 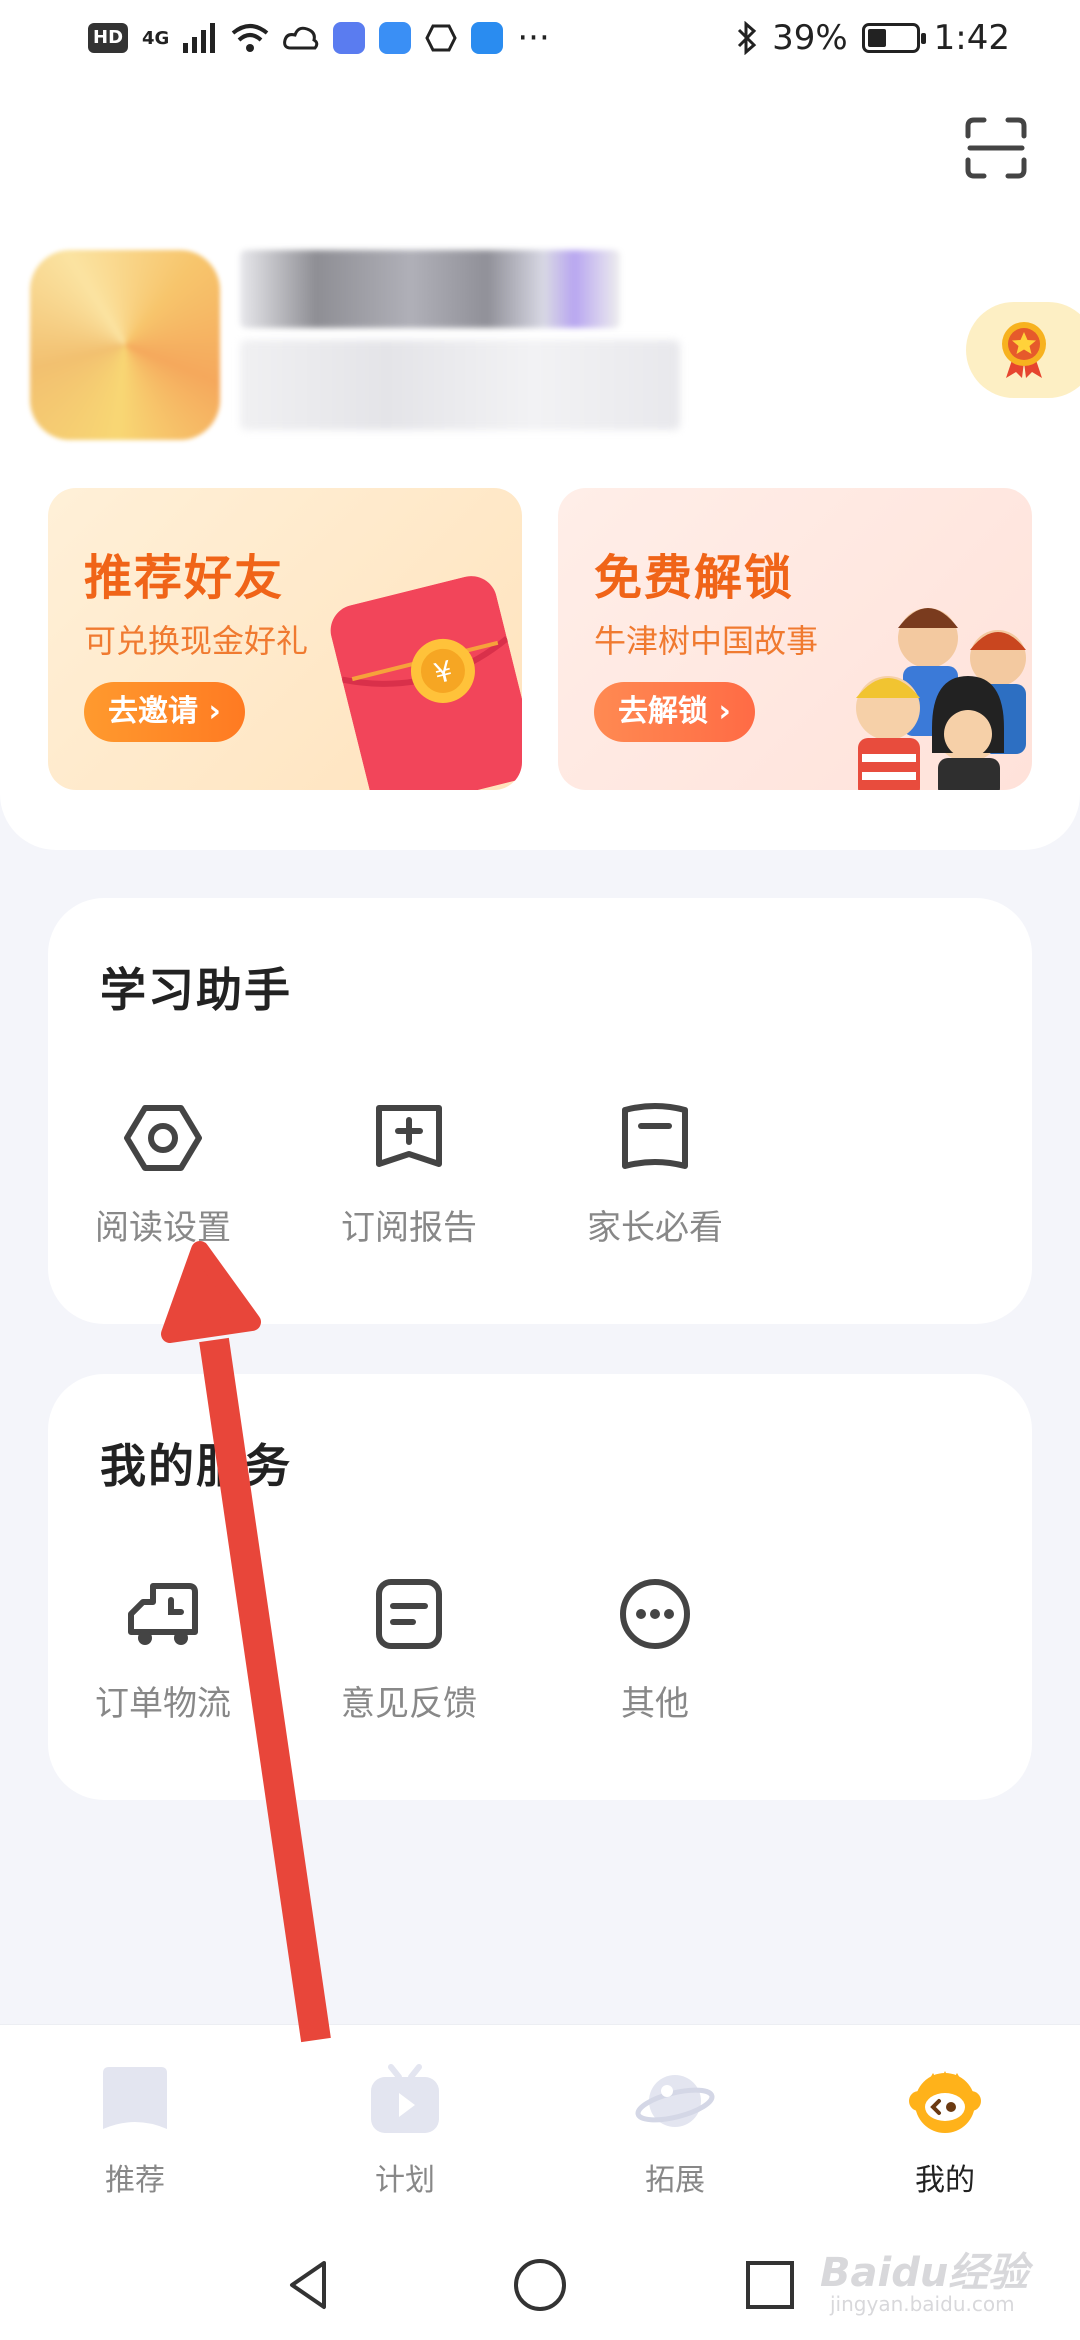 What do you see at coordinates (675, 2180) in the screenshot?
I see `nav-label: 拓展` at bounding box center [675, 2180].